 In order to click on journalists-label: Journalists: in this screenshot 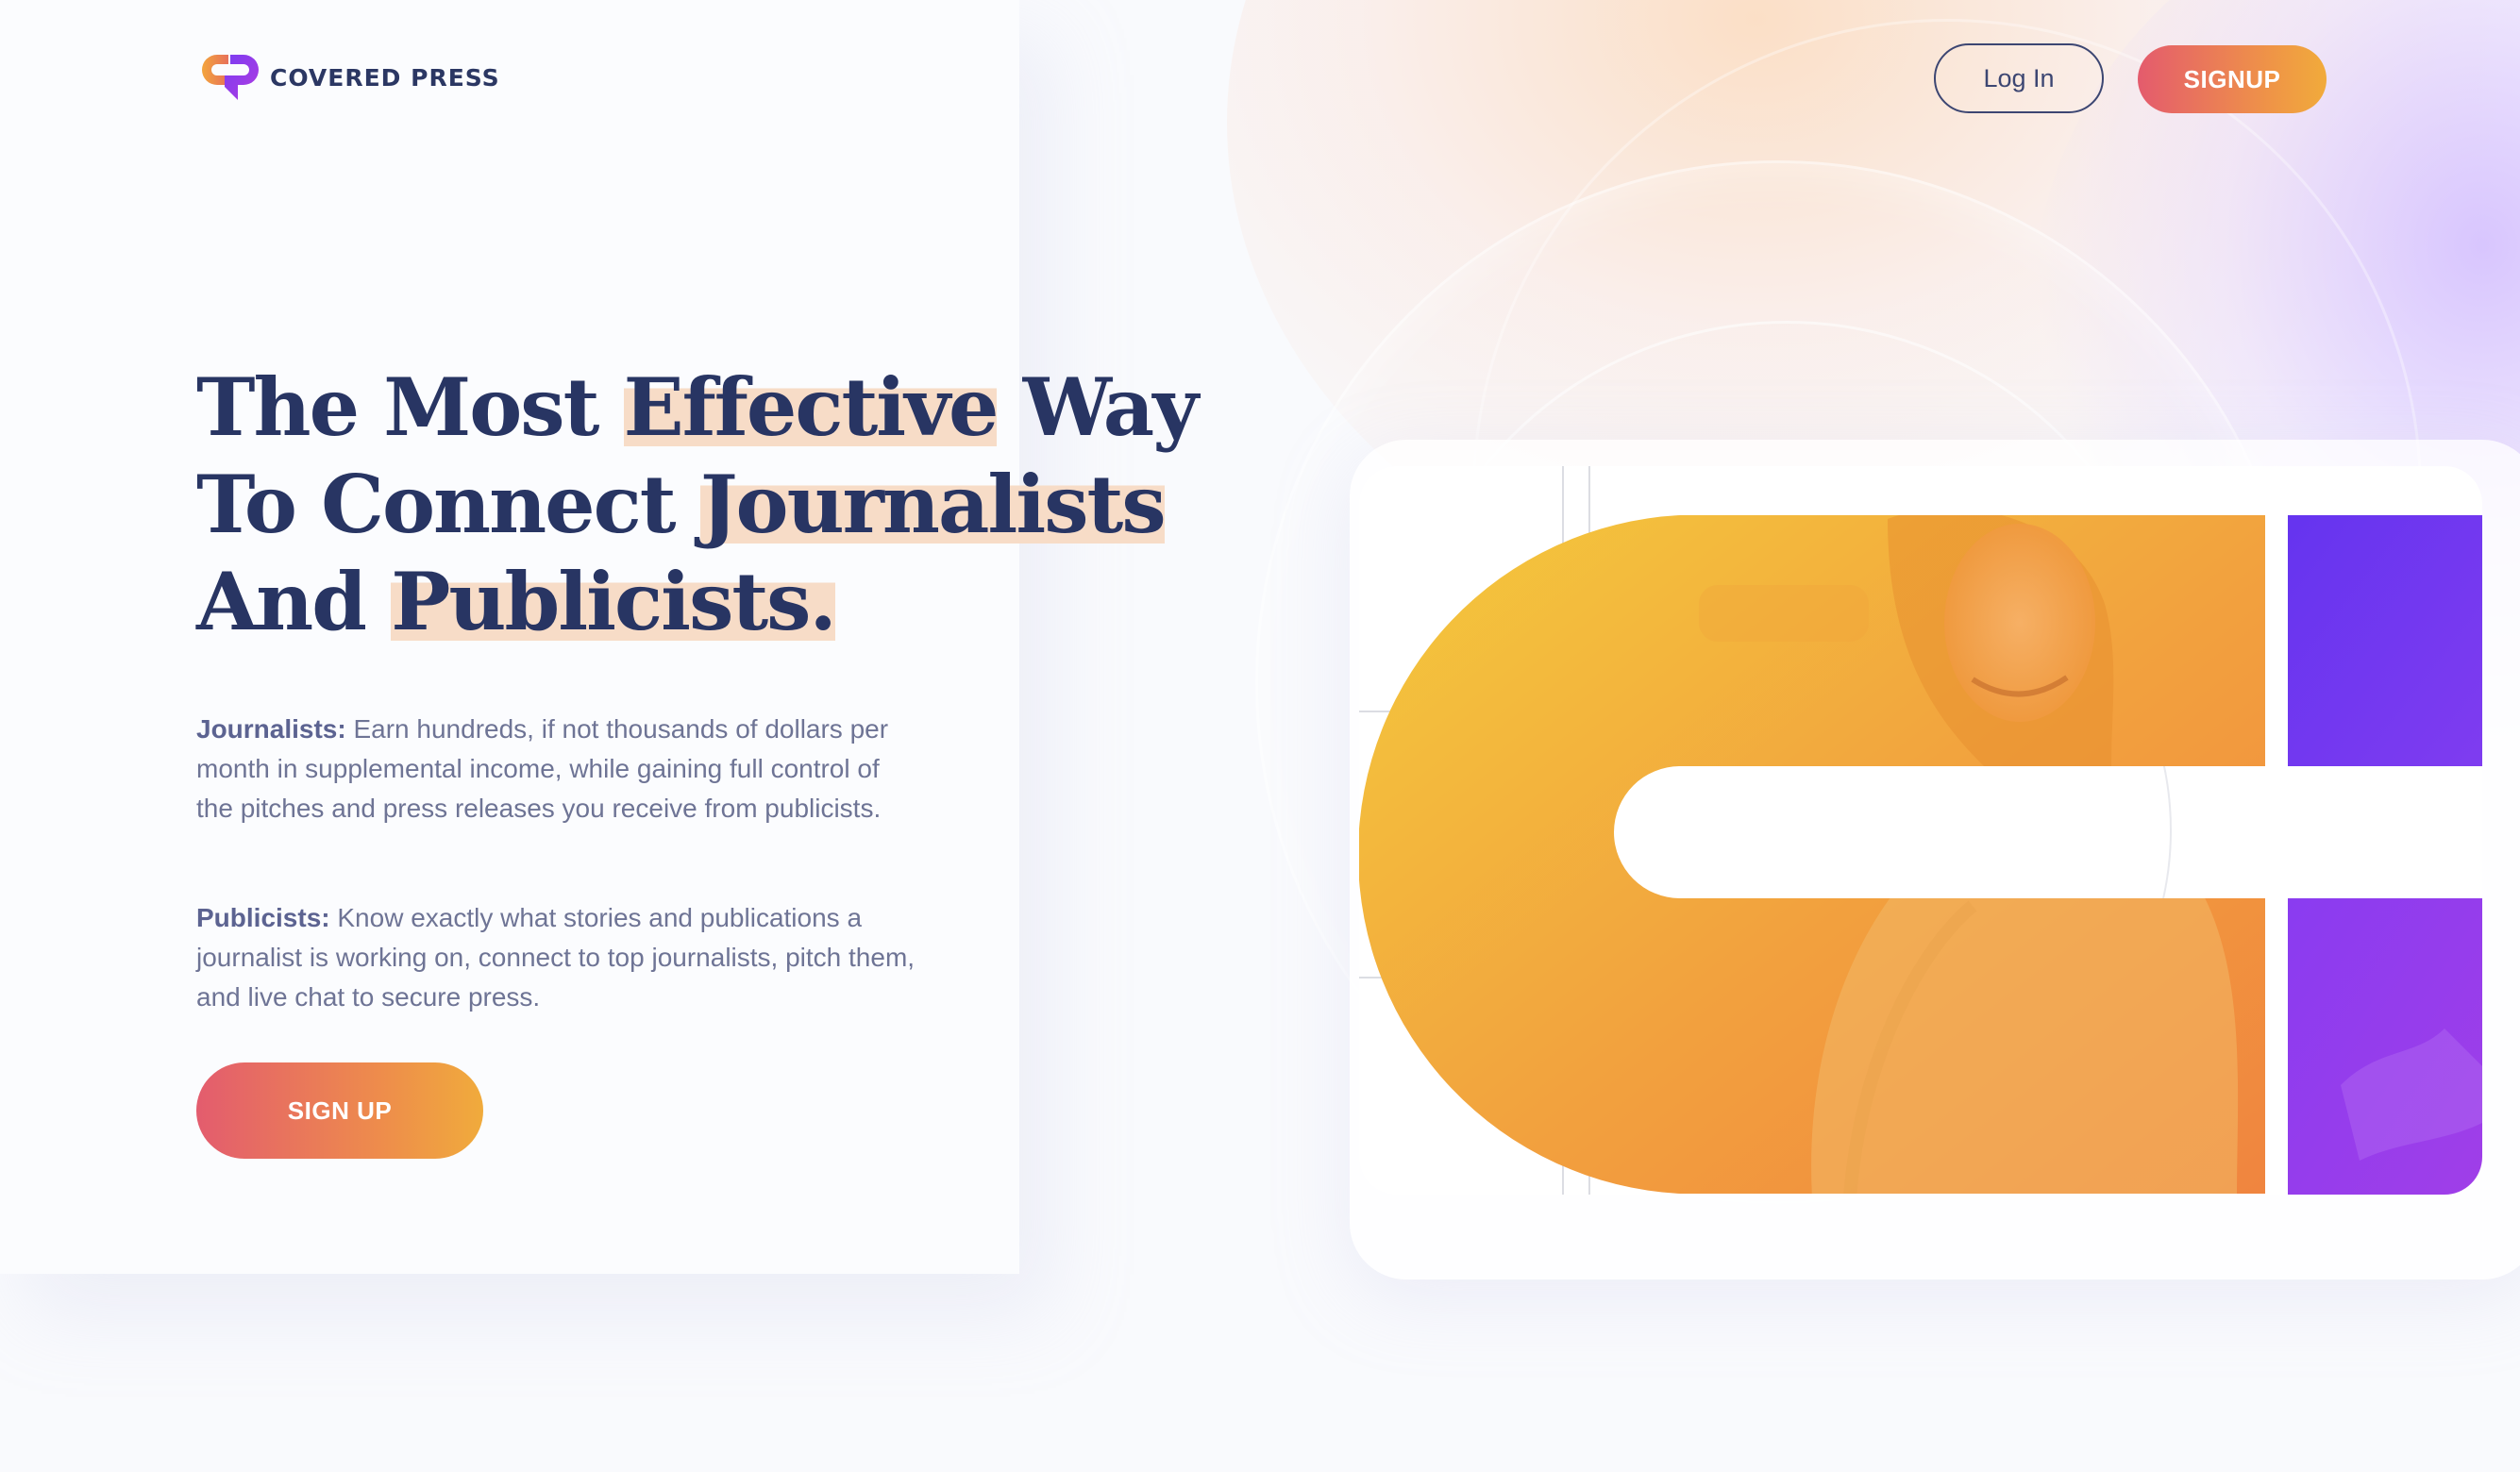, I will do `click(271, 729)`.